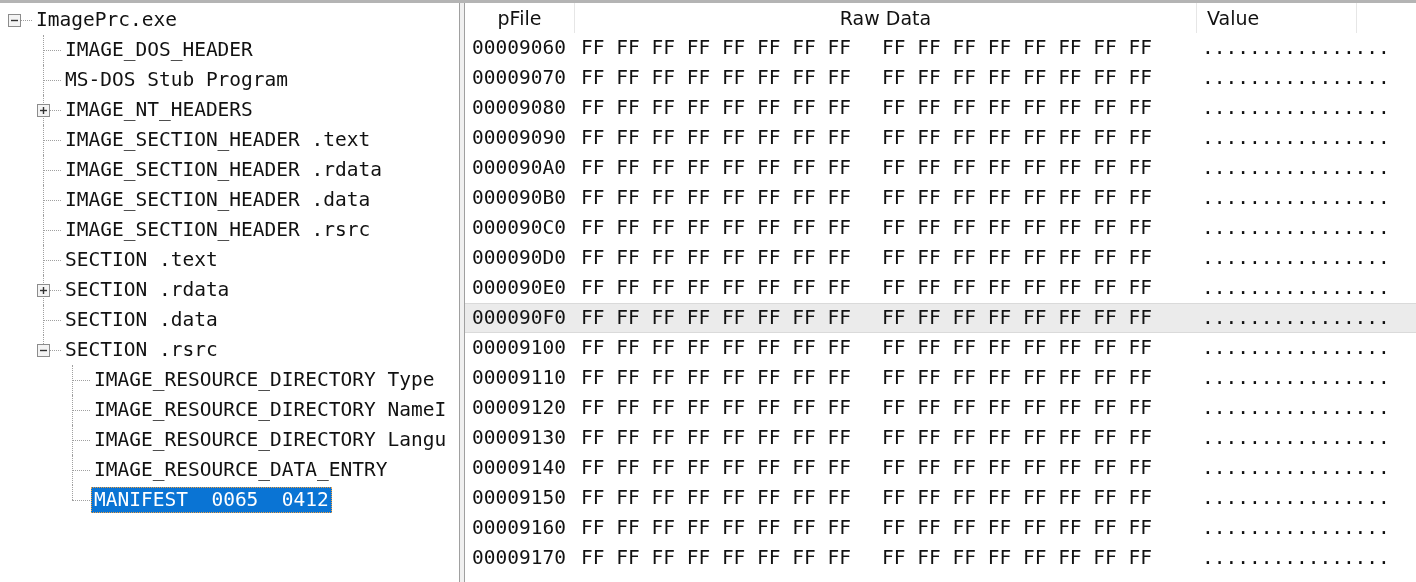  Describe the element at coordinates (270, 440) in the screenshot. I see `tree-item: IMAGE_RESOURCE_DIRECTORY Langu` at that location.